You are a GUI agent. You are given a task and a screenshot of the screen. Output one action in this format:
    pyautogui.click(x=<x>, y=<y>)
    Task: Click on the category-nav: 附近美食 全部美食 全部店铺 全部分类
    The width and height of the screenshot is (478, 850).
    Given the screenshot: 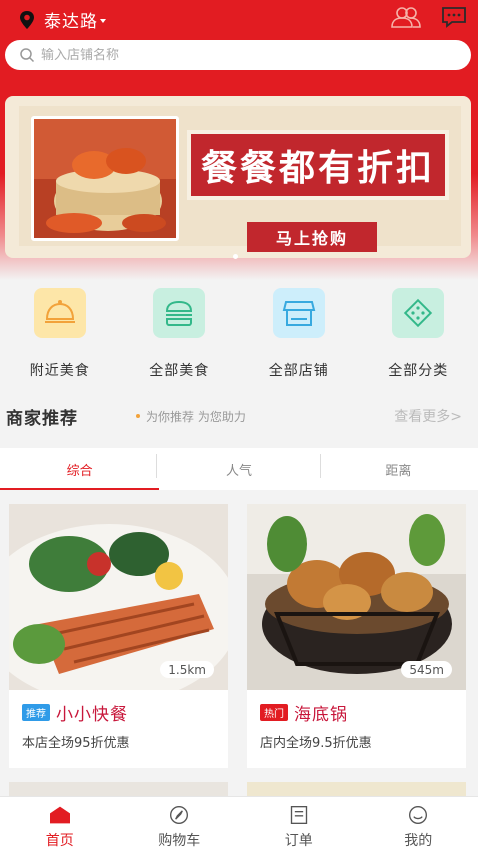 What is the action you would take?
    pyautogui.click(x=239, y=336)
    